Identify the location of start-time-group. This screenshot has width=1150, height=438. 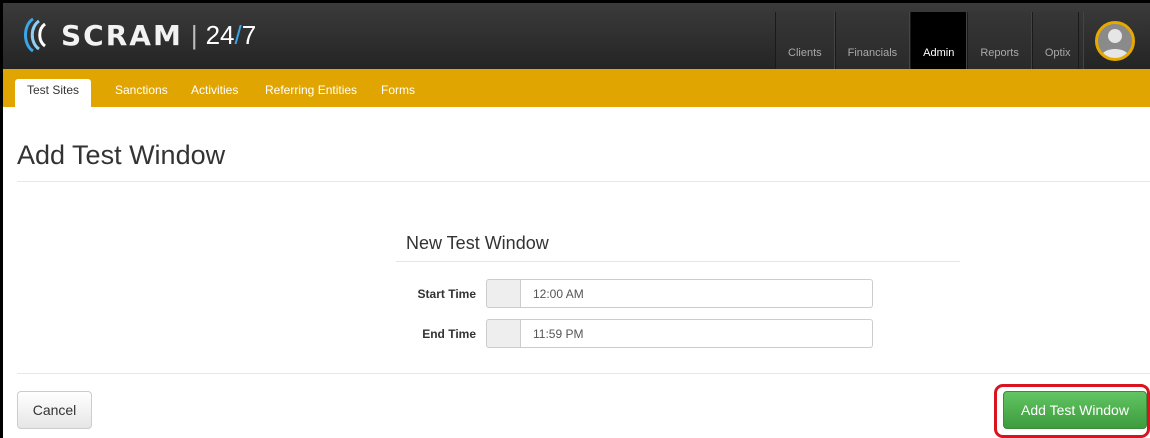
(679, 293).